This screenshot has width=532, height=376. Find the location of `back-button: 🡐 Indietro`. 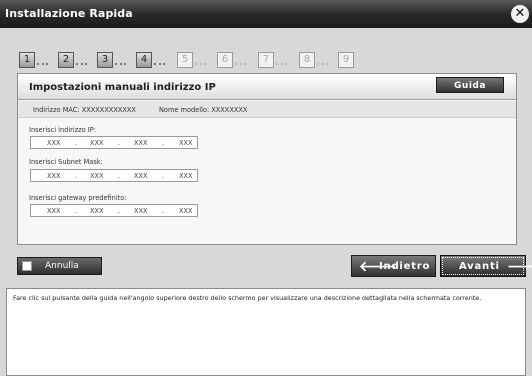

back-button: 🡐 Indietro is located at coordinates (393, 266).